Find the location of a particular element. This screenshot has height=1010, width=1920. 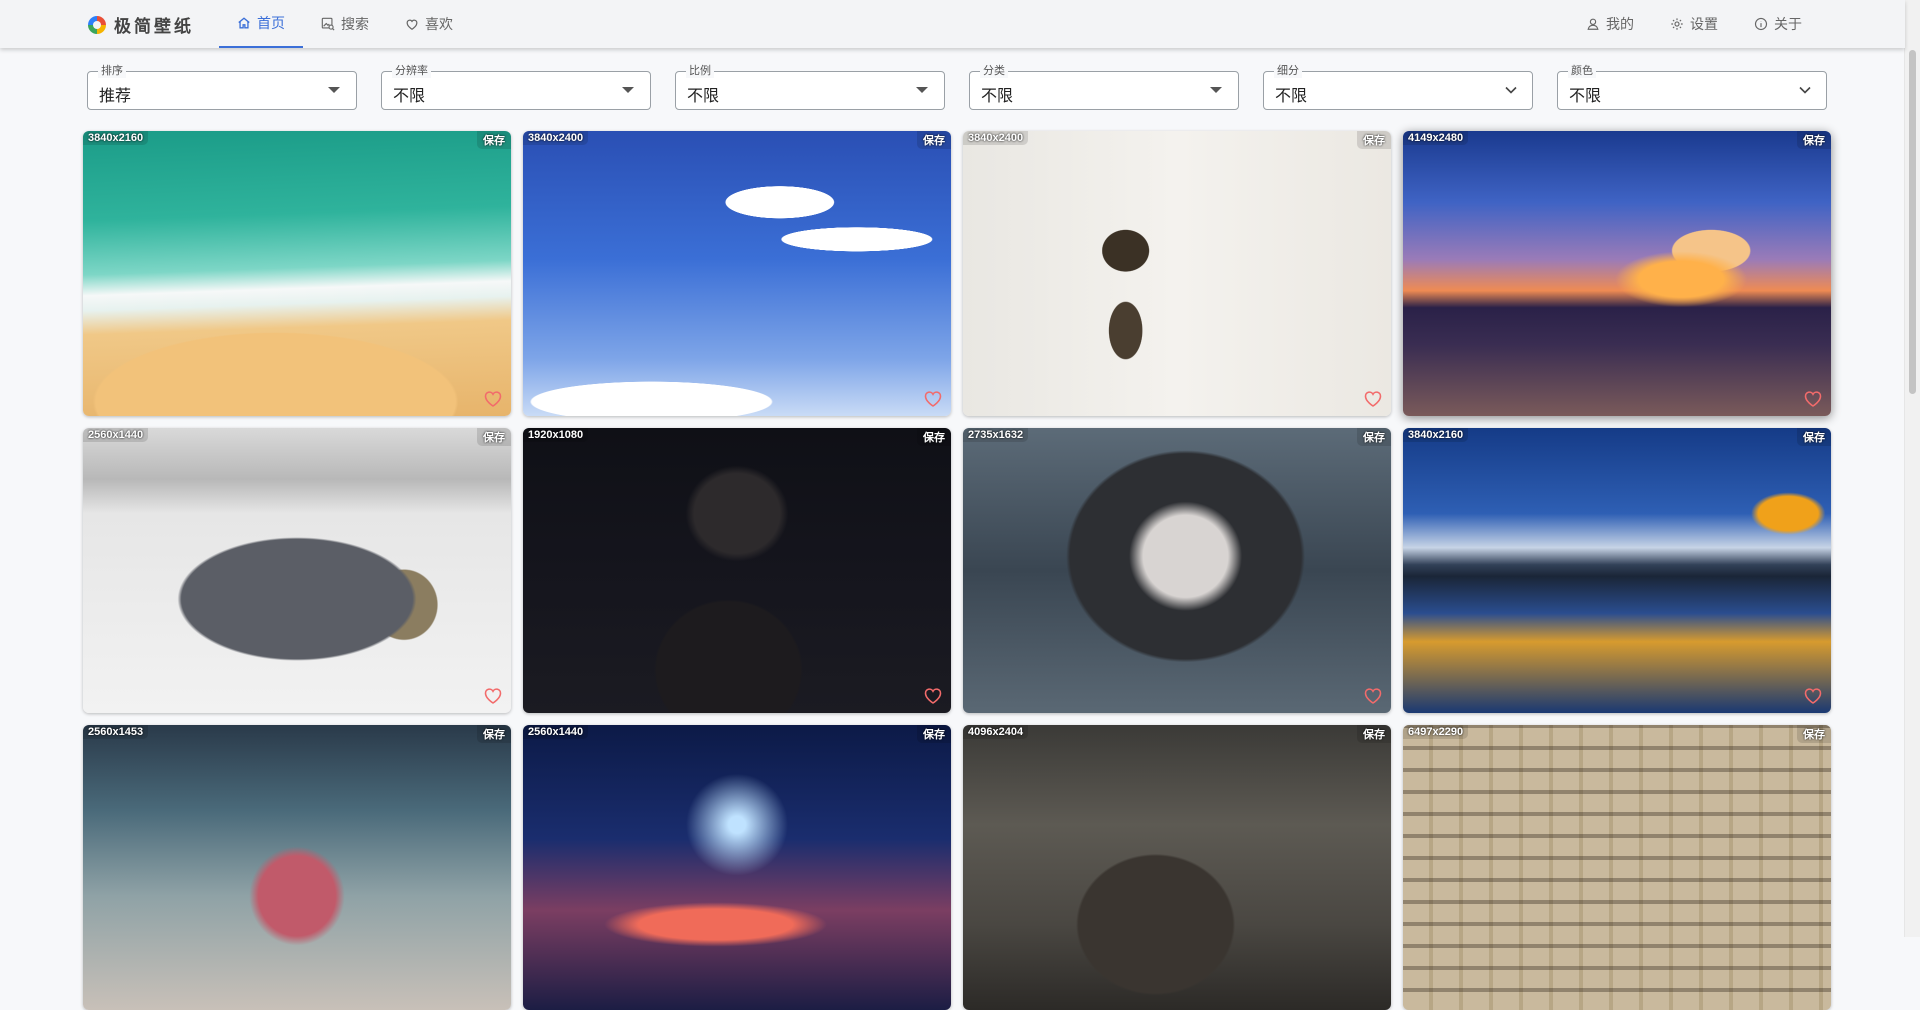

nav-about: 关于 is located at coordinates (1778, 24).